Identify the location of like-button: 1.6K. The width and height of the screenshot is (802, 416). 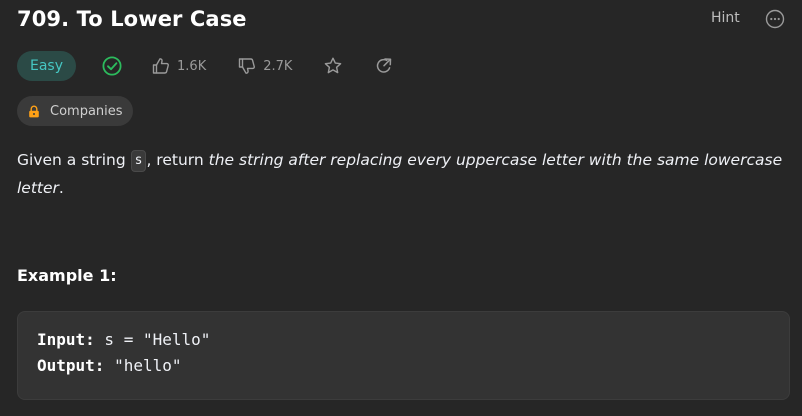
(178, 66).